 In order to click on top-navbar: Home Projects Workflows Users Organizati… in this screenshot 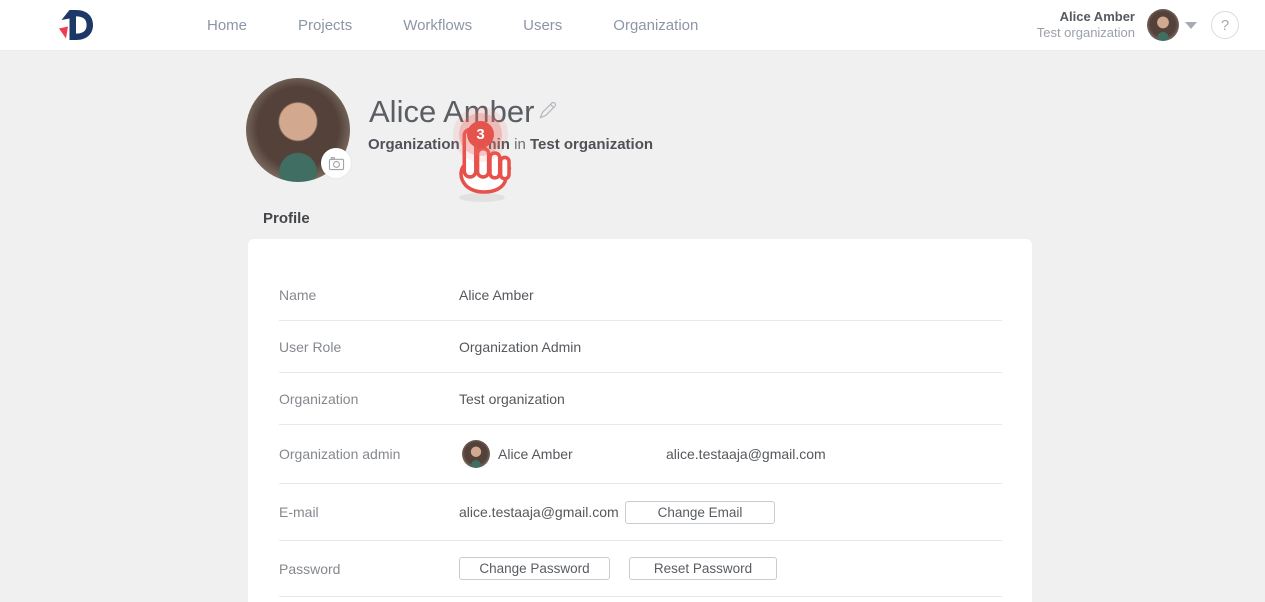, I will do `click(632, 25)`.